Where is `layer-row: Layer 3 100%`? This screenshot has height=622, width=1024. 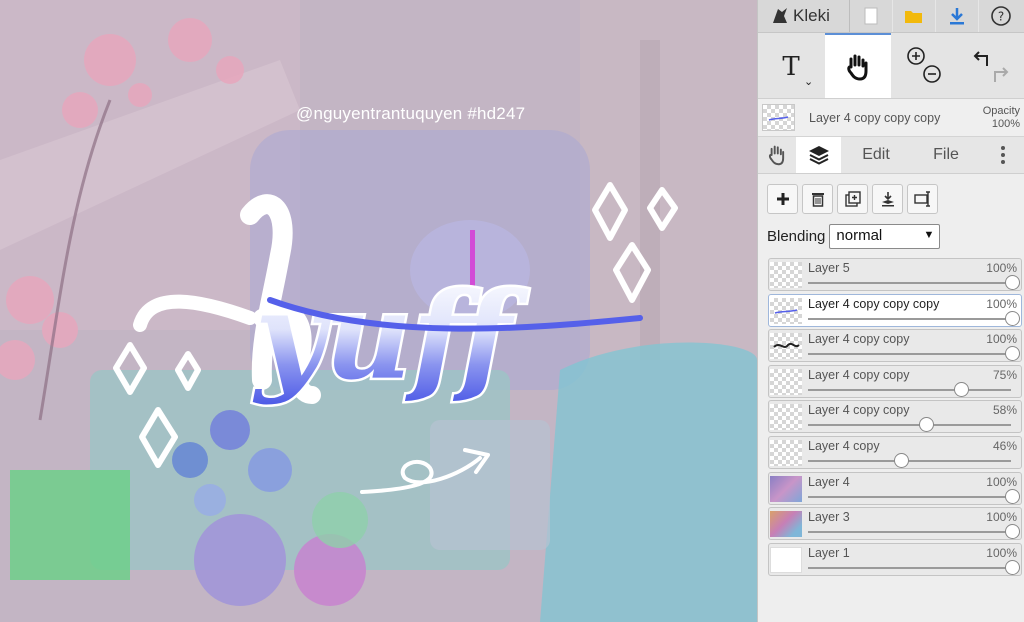 layer-row: Layer 3 100% is located at coordinates (895, 524).